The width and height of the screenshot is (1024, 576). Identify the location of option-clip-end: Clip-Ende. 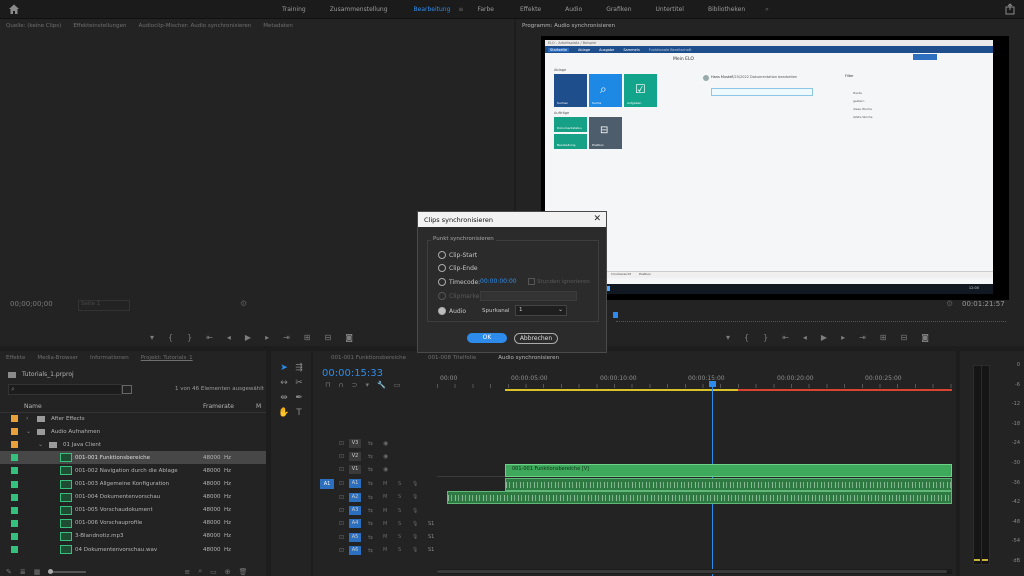
(458, 268).